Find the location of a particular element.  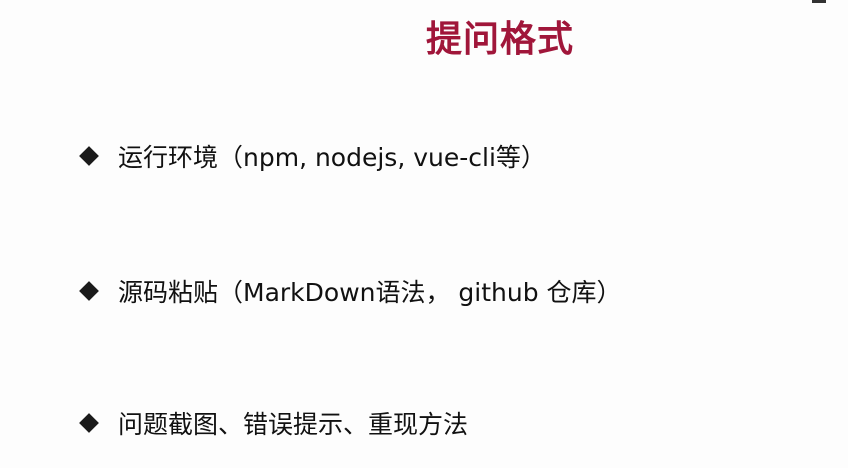

bullet-text: 运行环境（npm, nodejs, vue-cli等） is located at coordinates (332, 157).